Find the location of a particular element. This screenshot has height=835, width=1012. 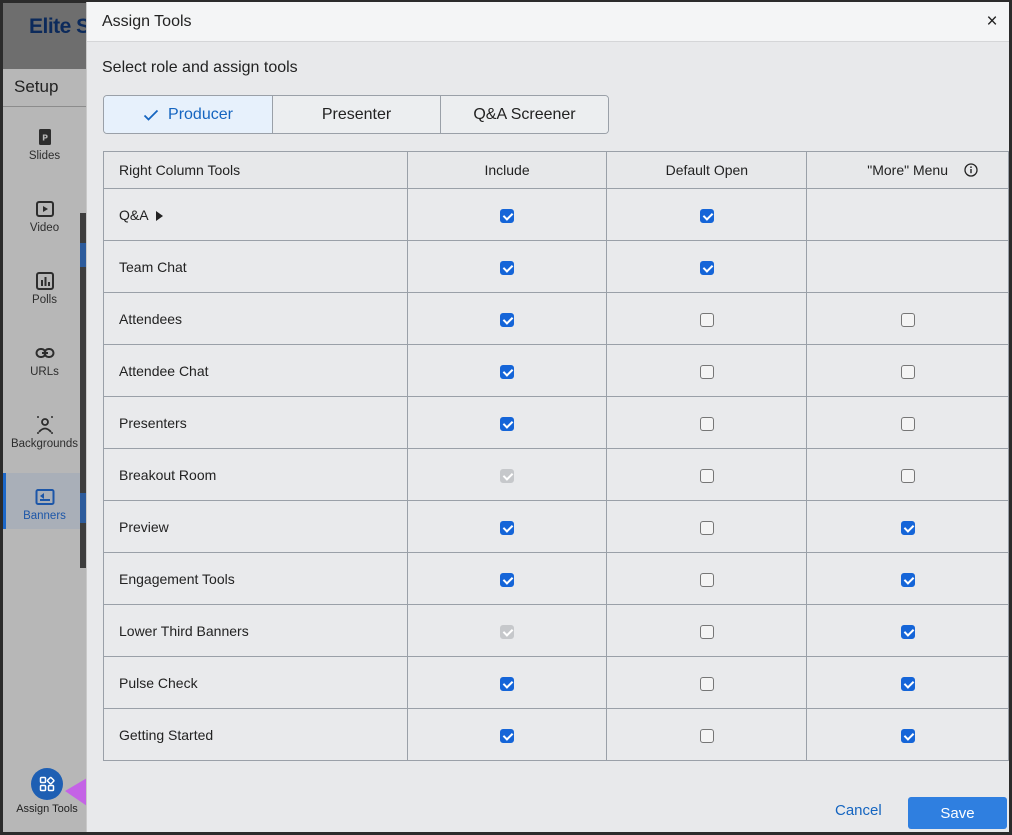

table-row: Team Chat is located at coordinates (556, 266).